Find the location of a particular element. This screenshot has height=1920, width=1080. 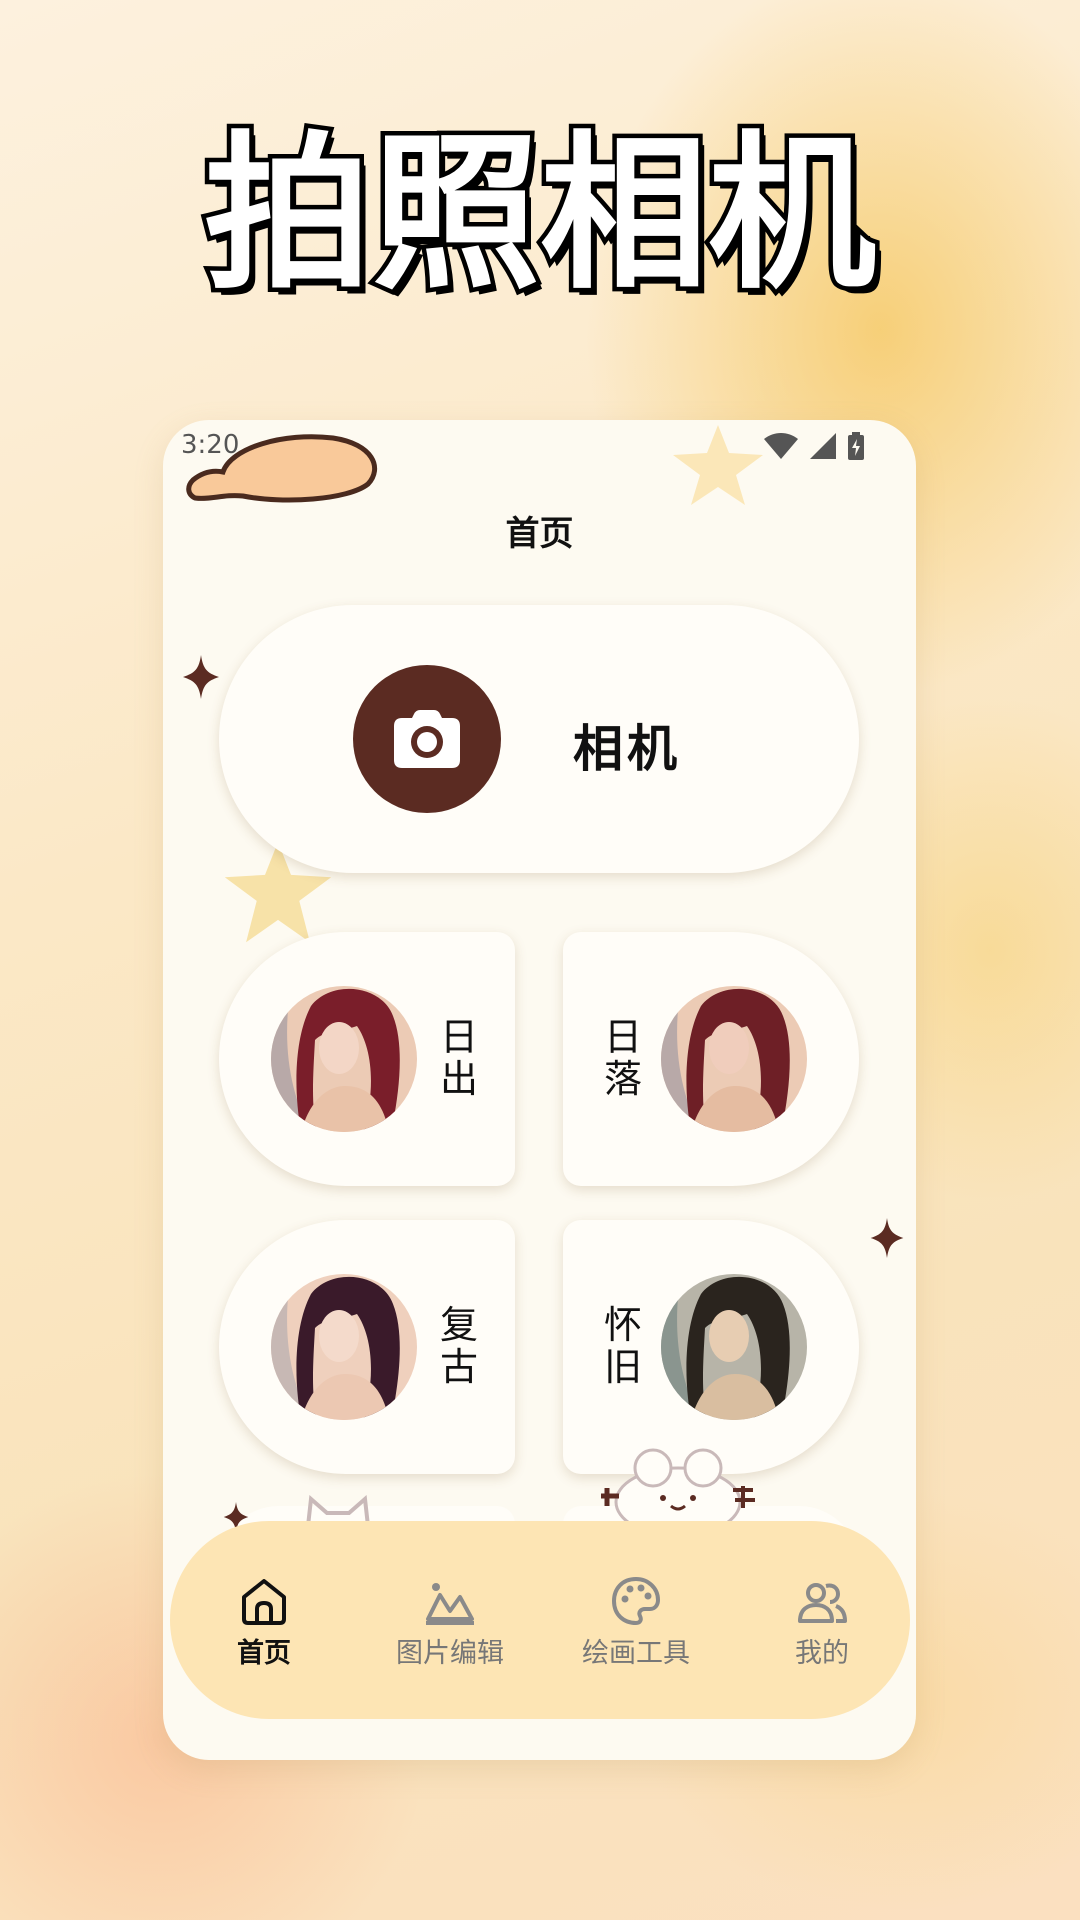

camera-icon-circle is located at coordinates (427, 739).